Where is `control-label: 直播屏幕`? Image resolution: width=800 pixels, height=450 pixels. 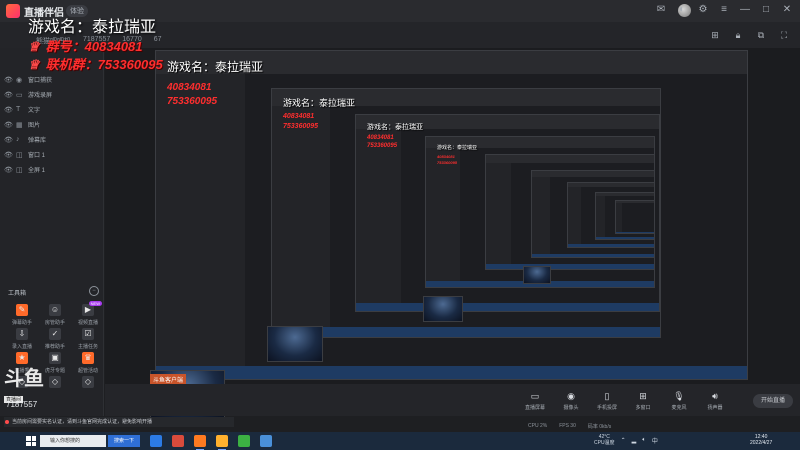 control-label: 直播屏幕 is located at coordinates (534, 408).